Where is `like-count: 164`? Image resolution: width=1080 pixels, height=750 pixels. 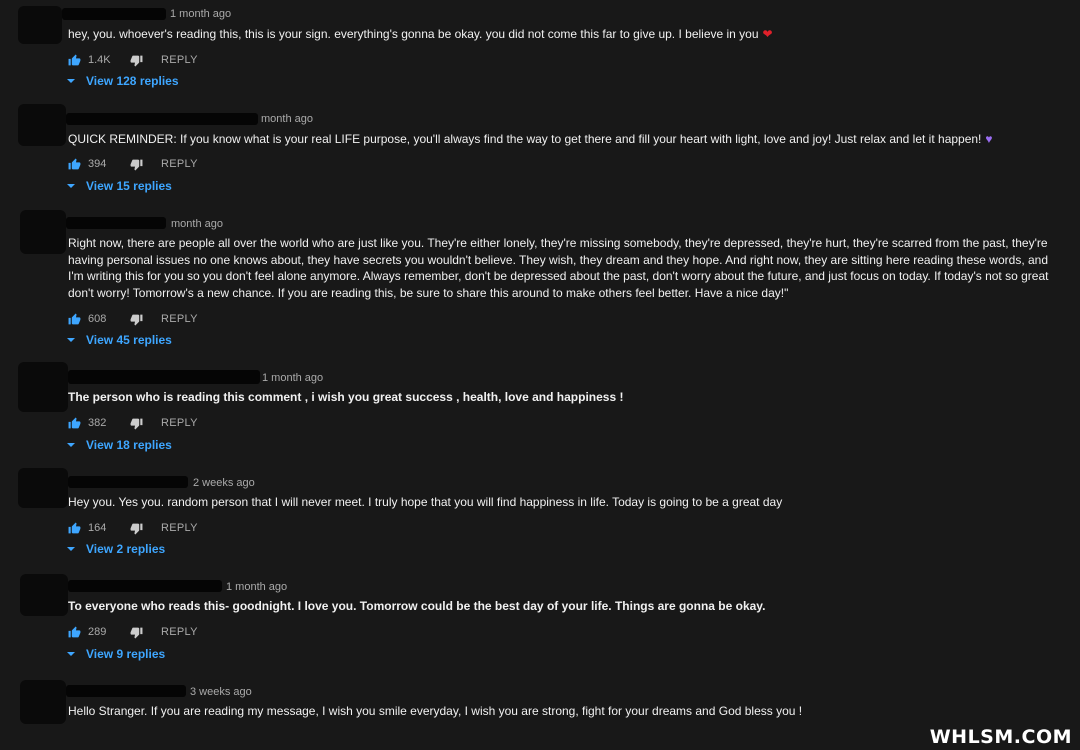
like-count: 164 is located at coordinates (97, 528).